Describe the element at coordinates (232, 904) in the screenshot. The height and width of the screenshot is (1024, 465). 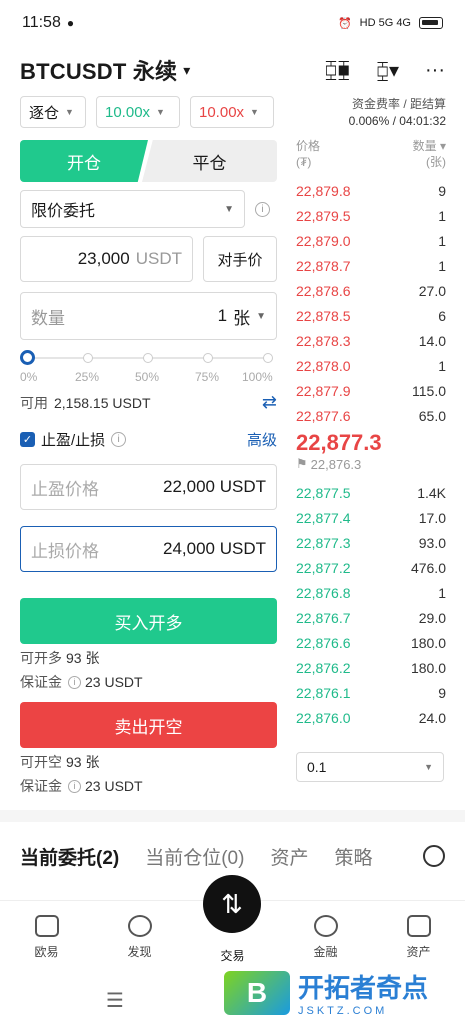
I see `trade-swap-icon: ⇅` at that location.